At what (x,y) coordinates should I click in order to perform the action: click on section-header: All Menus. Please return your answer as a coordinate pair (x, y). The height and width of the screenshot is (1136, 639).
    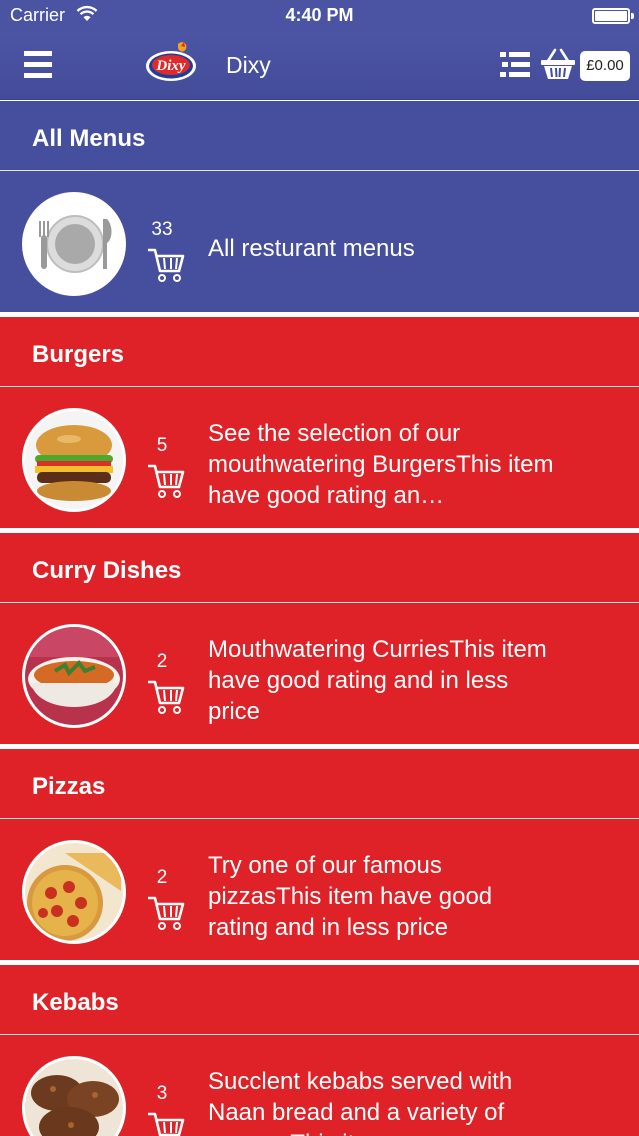
    Looking at the image, I should click on (319, 136).